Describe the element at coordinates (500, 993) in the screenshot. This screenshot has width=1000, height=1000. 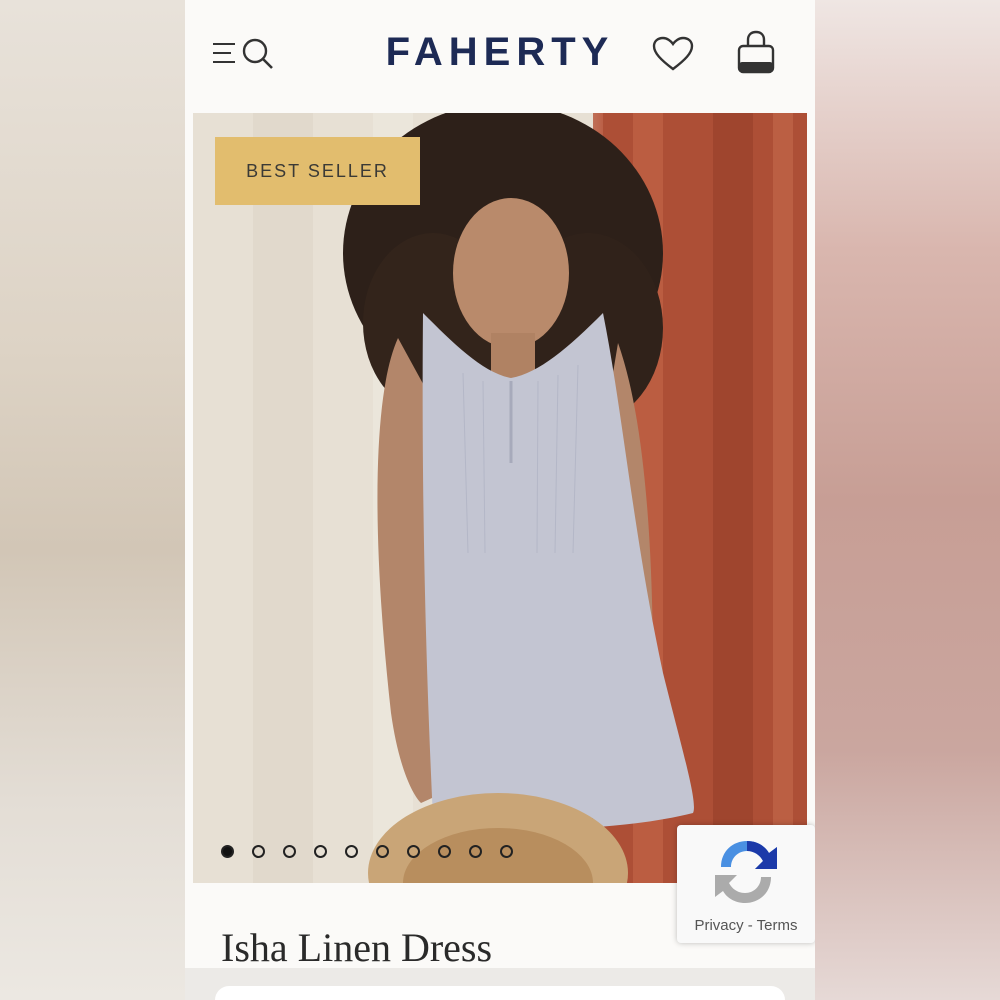
I see `bottom-action-bar` at that location.